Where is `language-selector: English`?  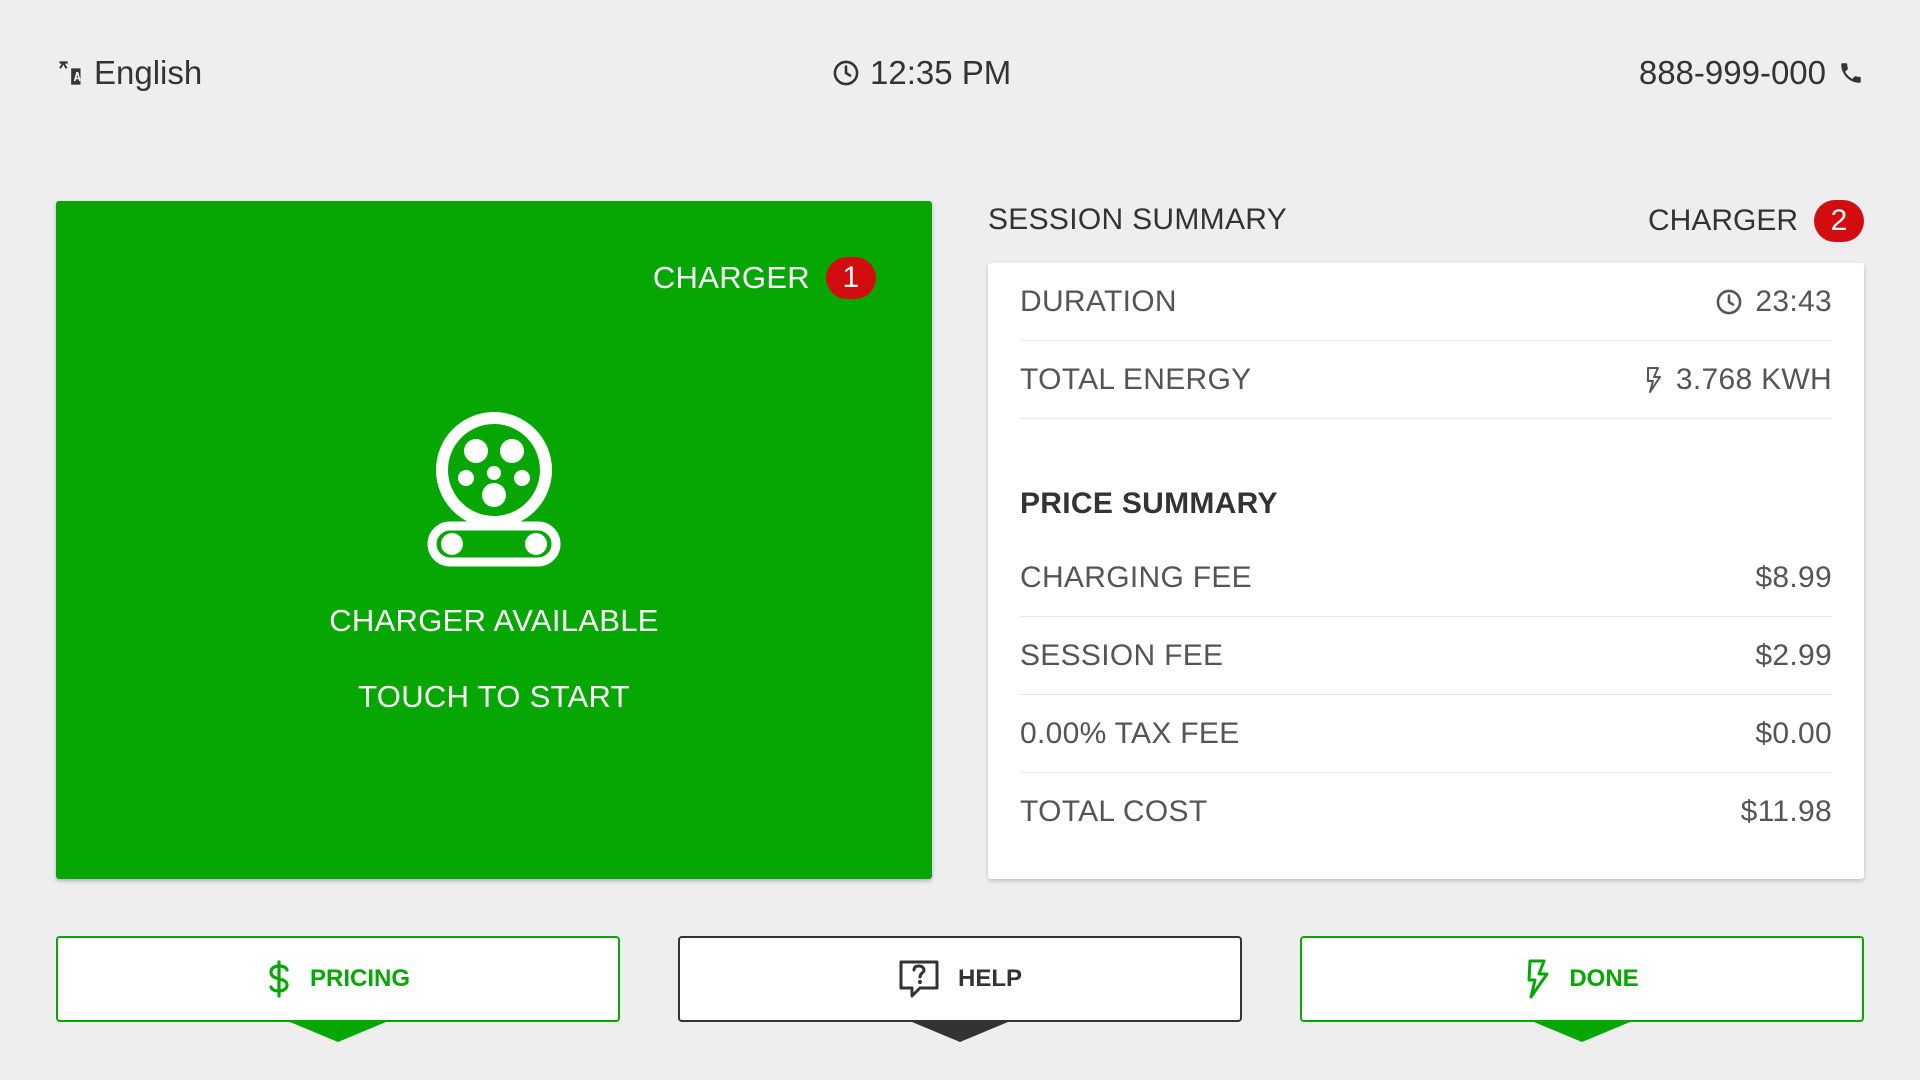 language-selector: English is located at coordinates (129, 73).